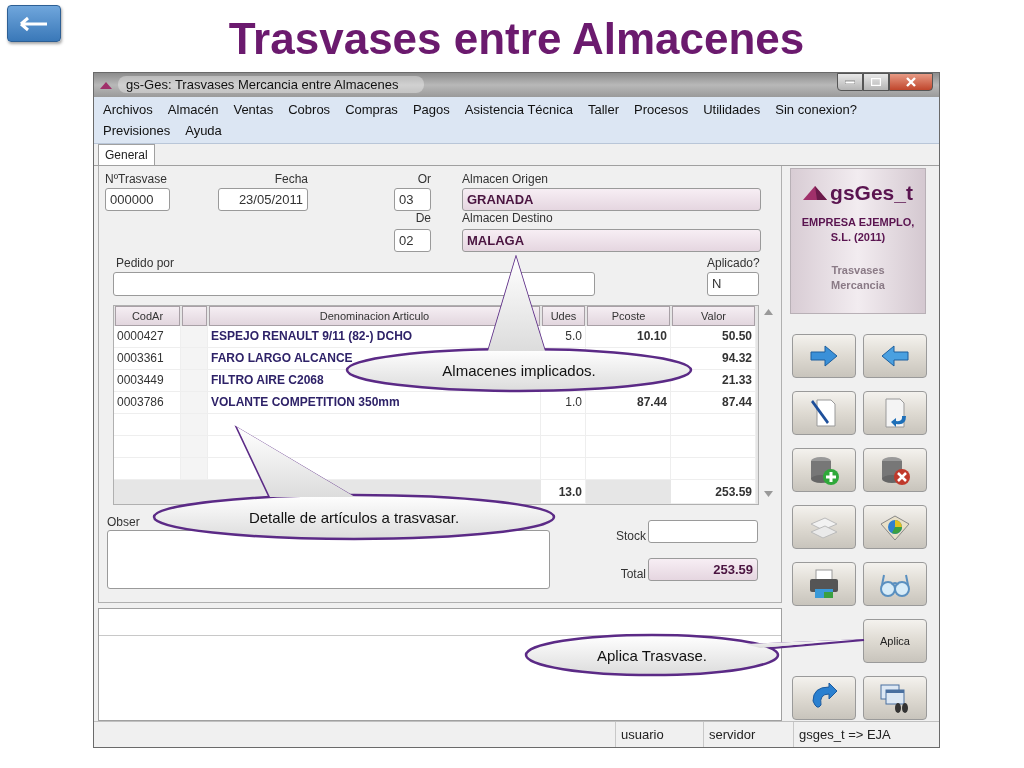 This screenshot has height=768, width=1024. I want to click on minimize-icon, so click(850, 82).